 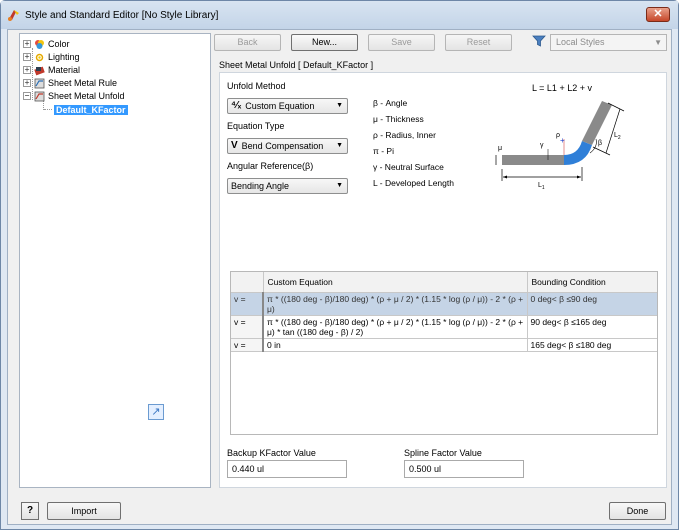 I want to click on tree-item-default-kfactor: Default_KFactor, so click(x=91, y=110).